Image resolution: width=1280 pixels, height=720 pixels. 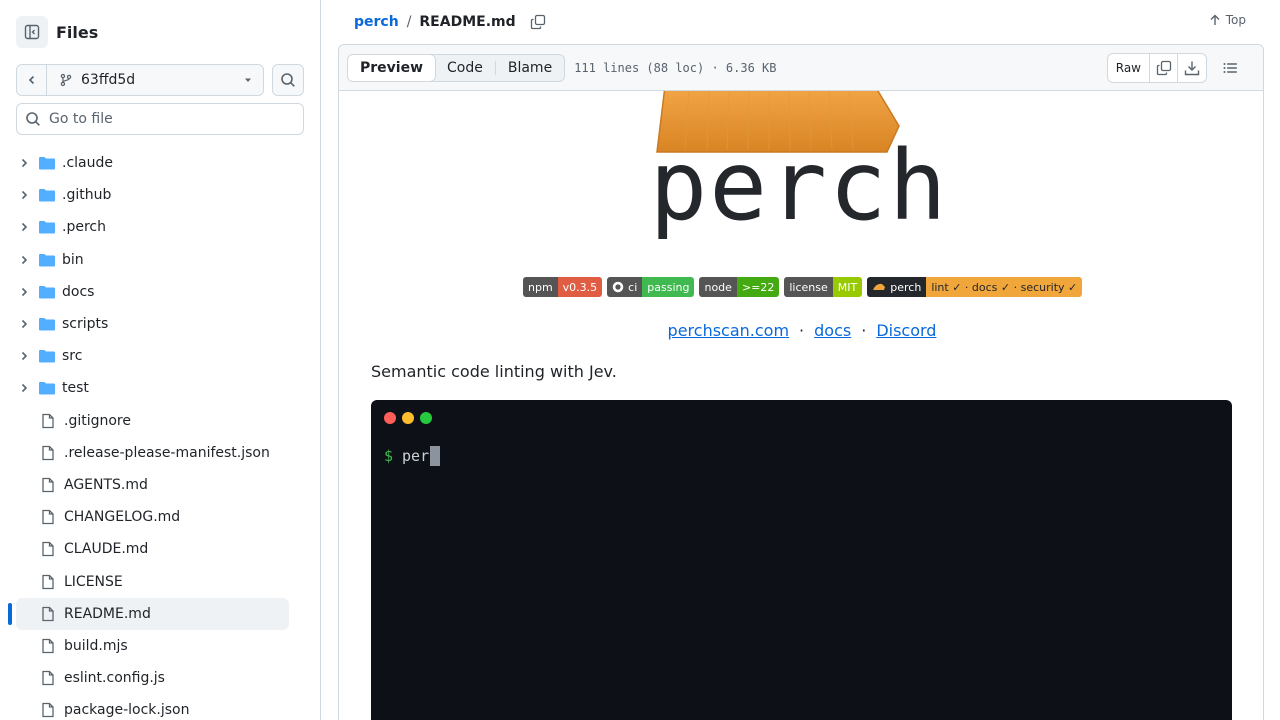 I want to click on tree-item-label: CLAUDE.md, so click(x=106, y=549).